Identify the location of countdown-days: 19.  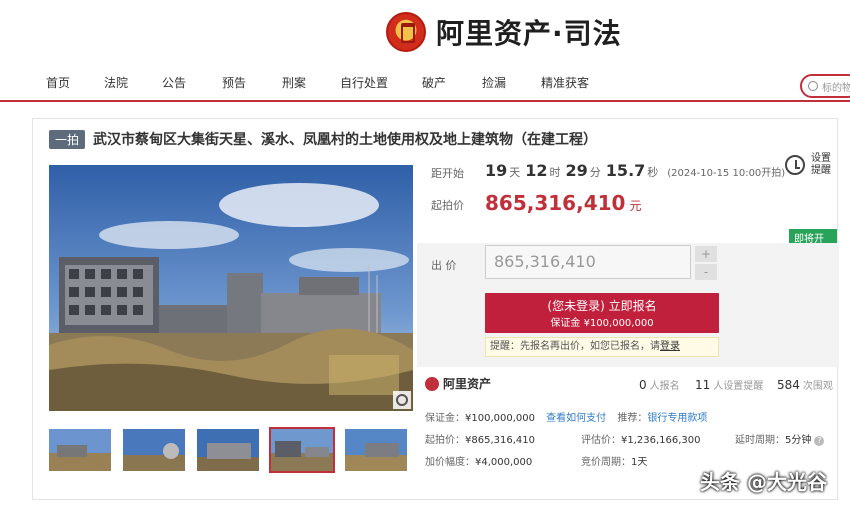
(496, 170).